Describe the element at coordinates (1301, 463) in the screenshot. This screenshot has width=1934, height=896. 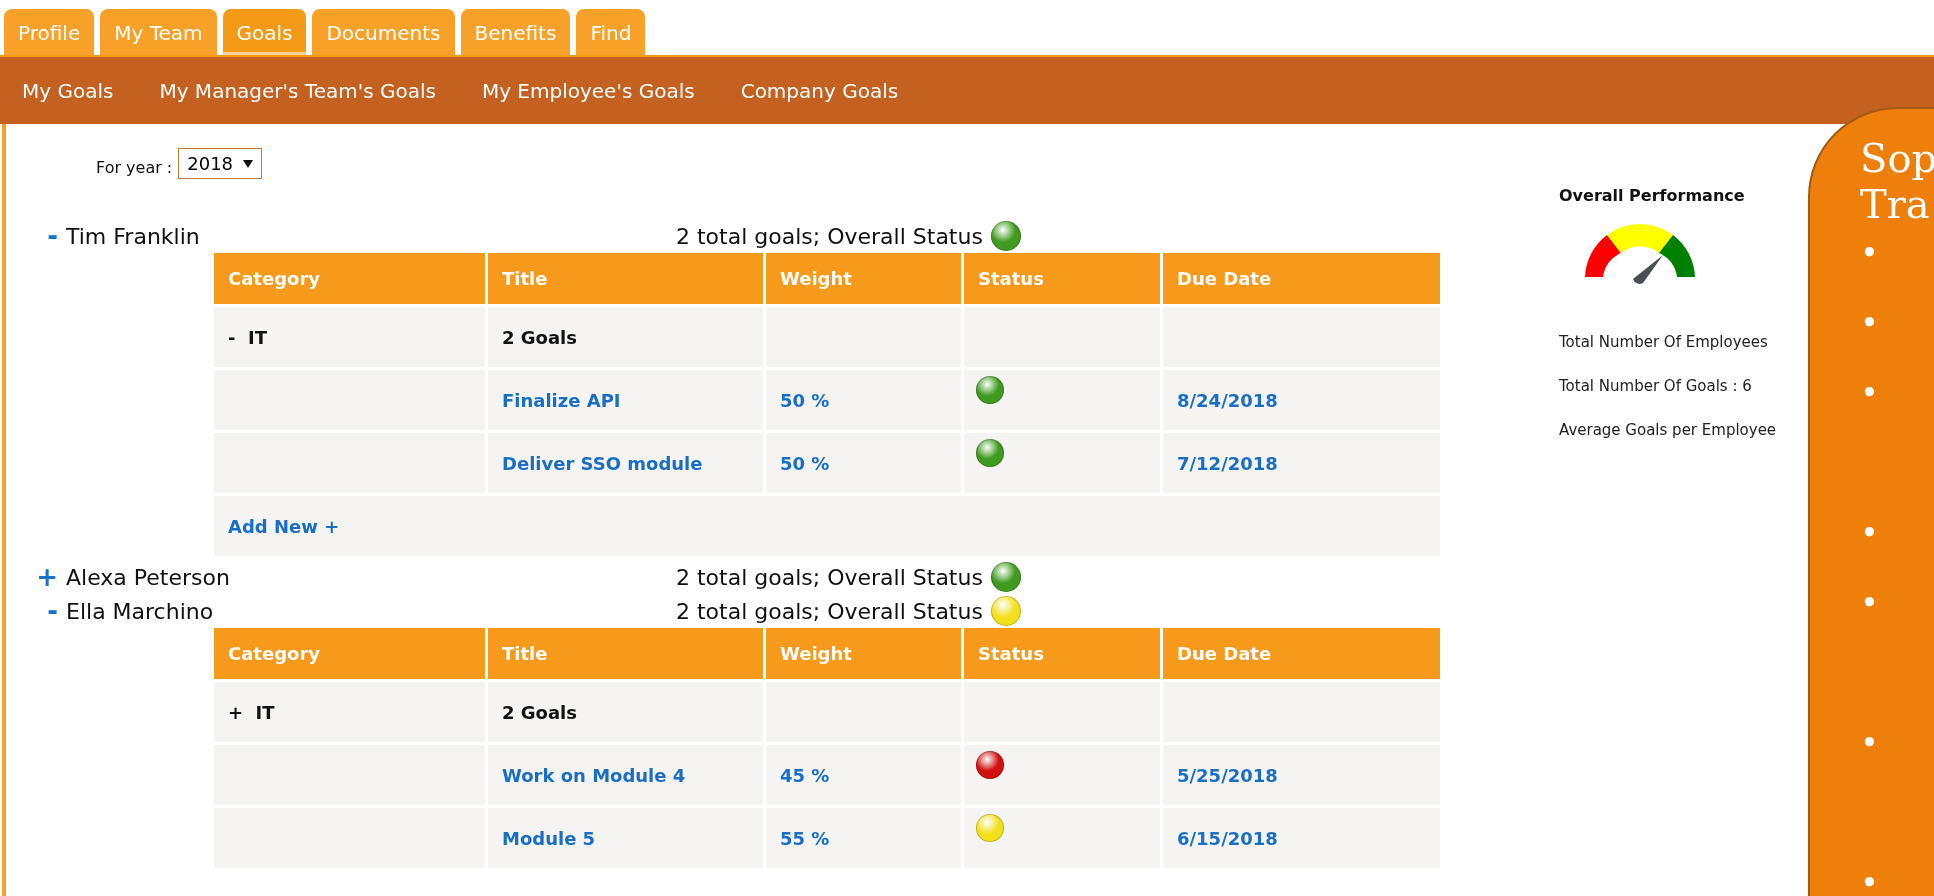
I see `due-date-cell: 7/12/2018` at that location.